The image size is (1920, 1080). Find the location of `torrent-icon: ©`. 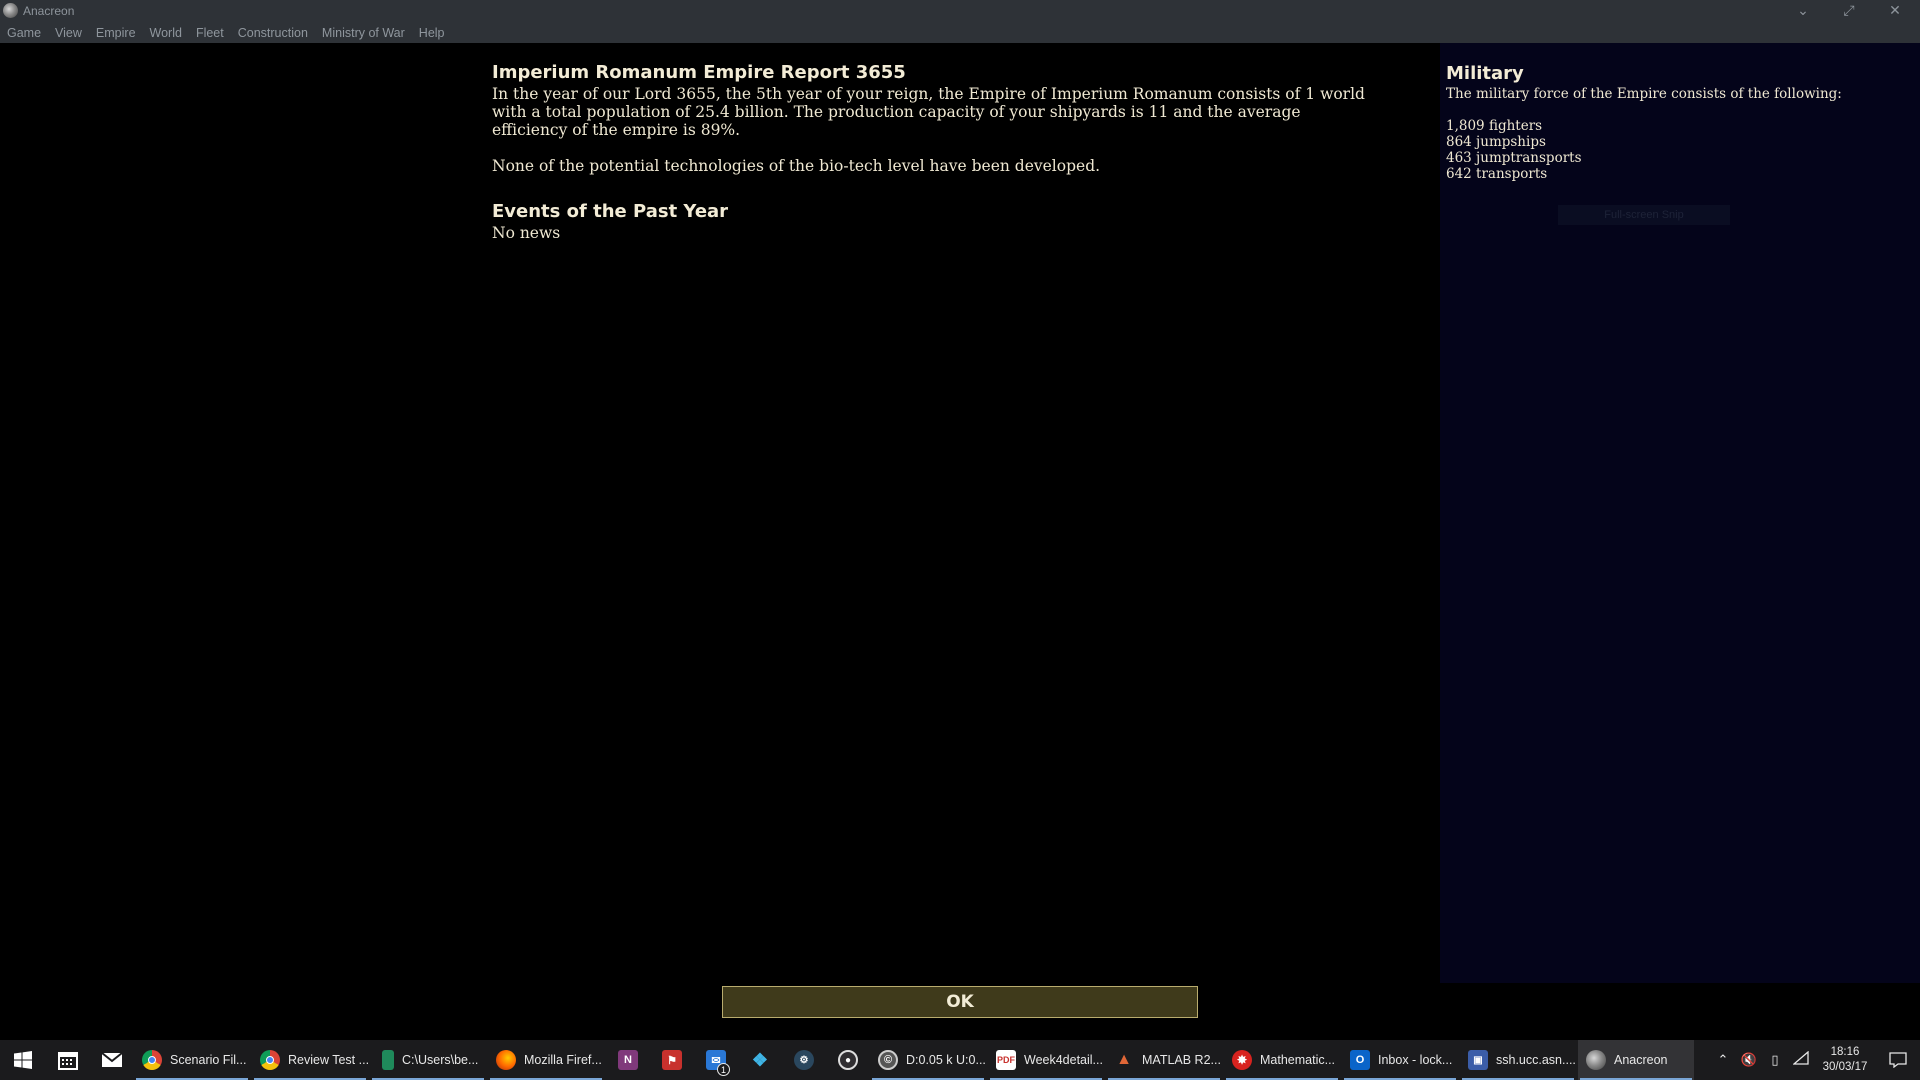

torrent-icon: © is located at coordinates (888, 1060).